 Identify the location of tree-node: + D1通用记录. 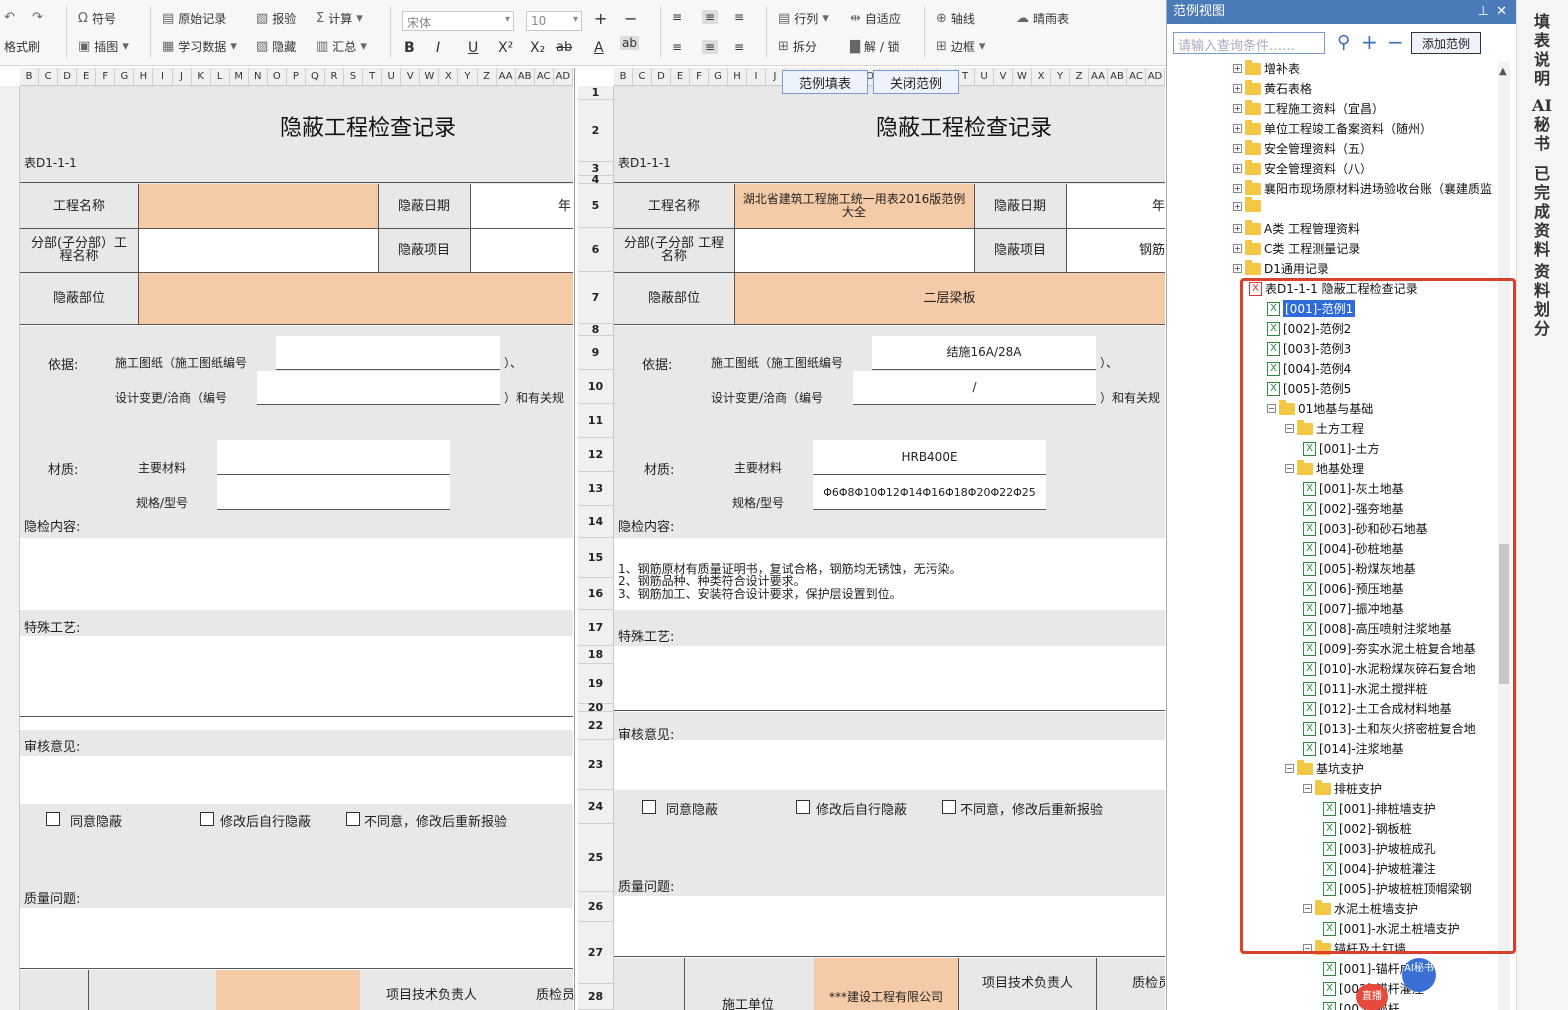
(1281, 268).